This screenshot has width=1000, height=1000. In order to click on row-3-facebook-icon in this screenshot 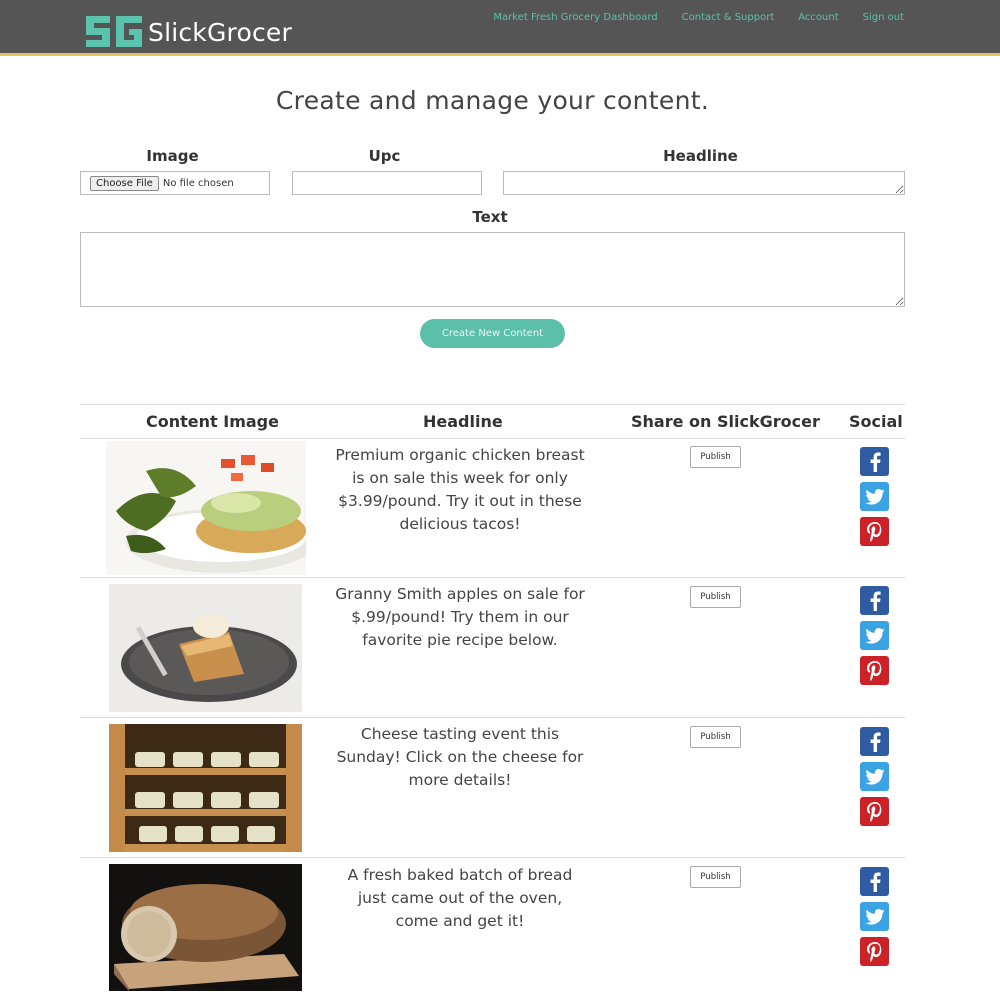, I will do `click(874, 741)`.